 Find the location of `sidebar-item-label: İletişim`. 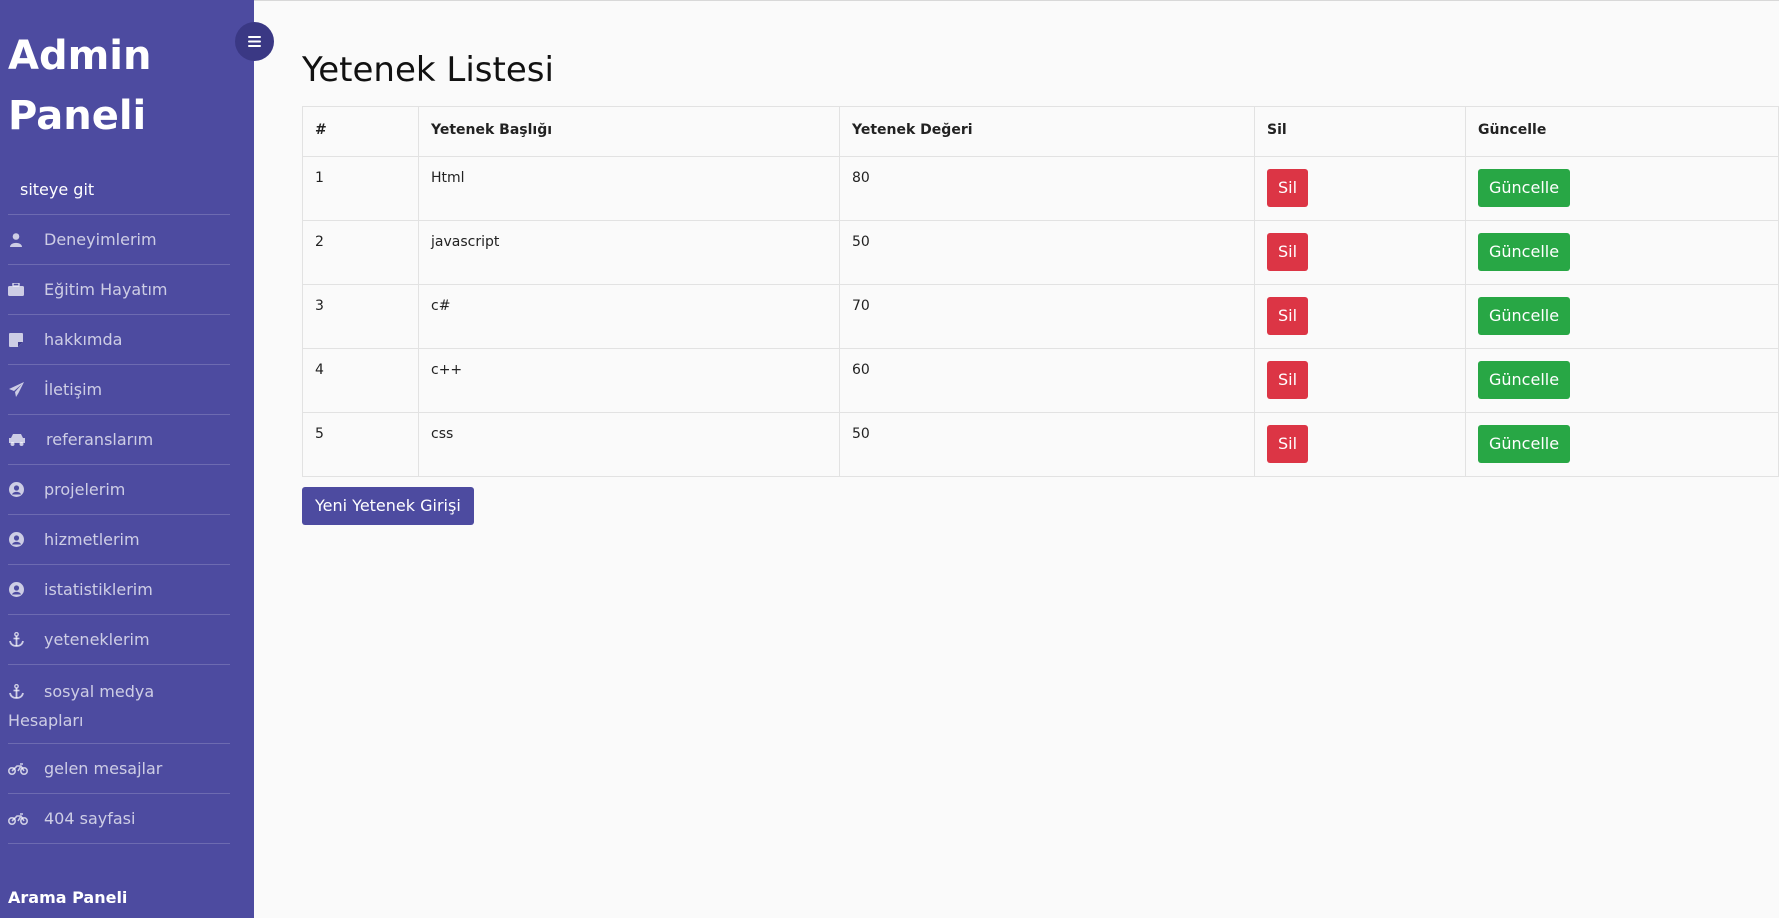

sidebar-item-label: İletişim is located at coordinates (73, 389).